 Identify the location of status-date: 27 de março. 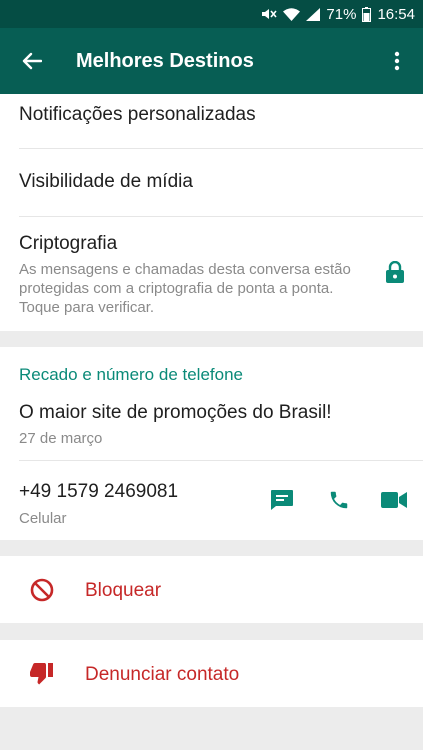
(61, 438).